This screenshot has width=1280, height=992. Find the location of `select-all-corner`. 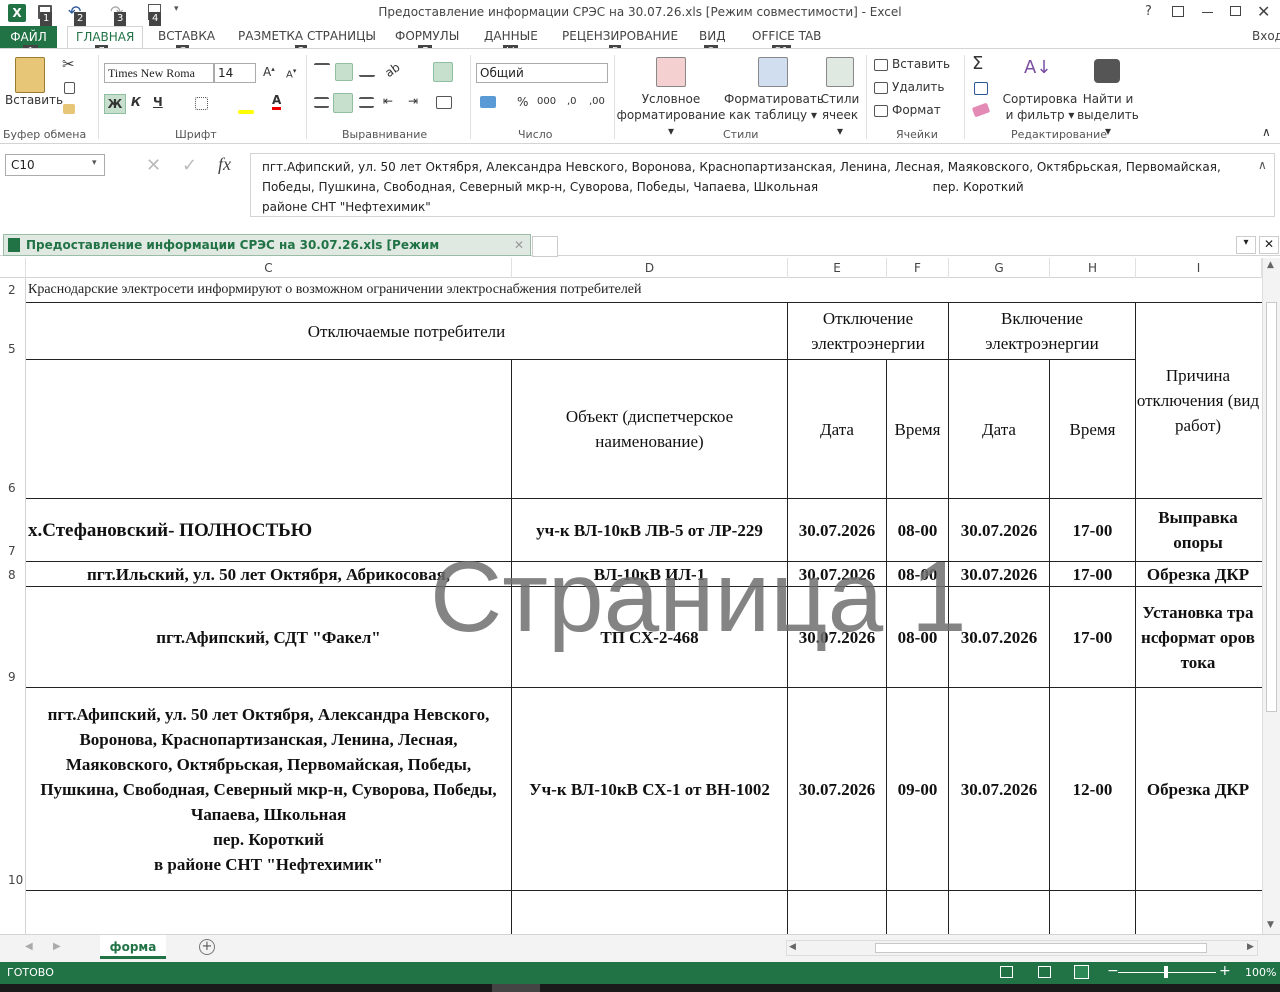

select-all-corner is located at coordinates (13, 268).